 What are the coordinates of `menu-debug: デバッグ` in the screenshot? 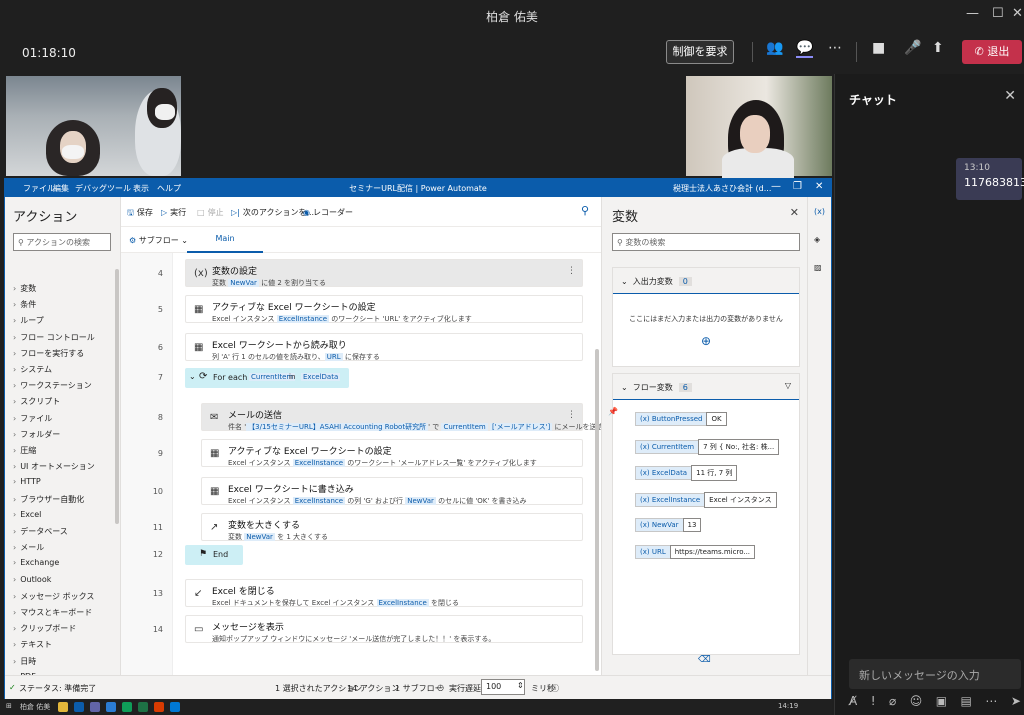 It's located at (91, 188).